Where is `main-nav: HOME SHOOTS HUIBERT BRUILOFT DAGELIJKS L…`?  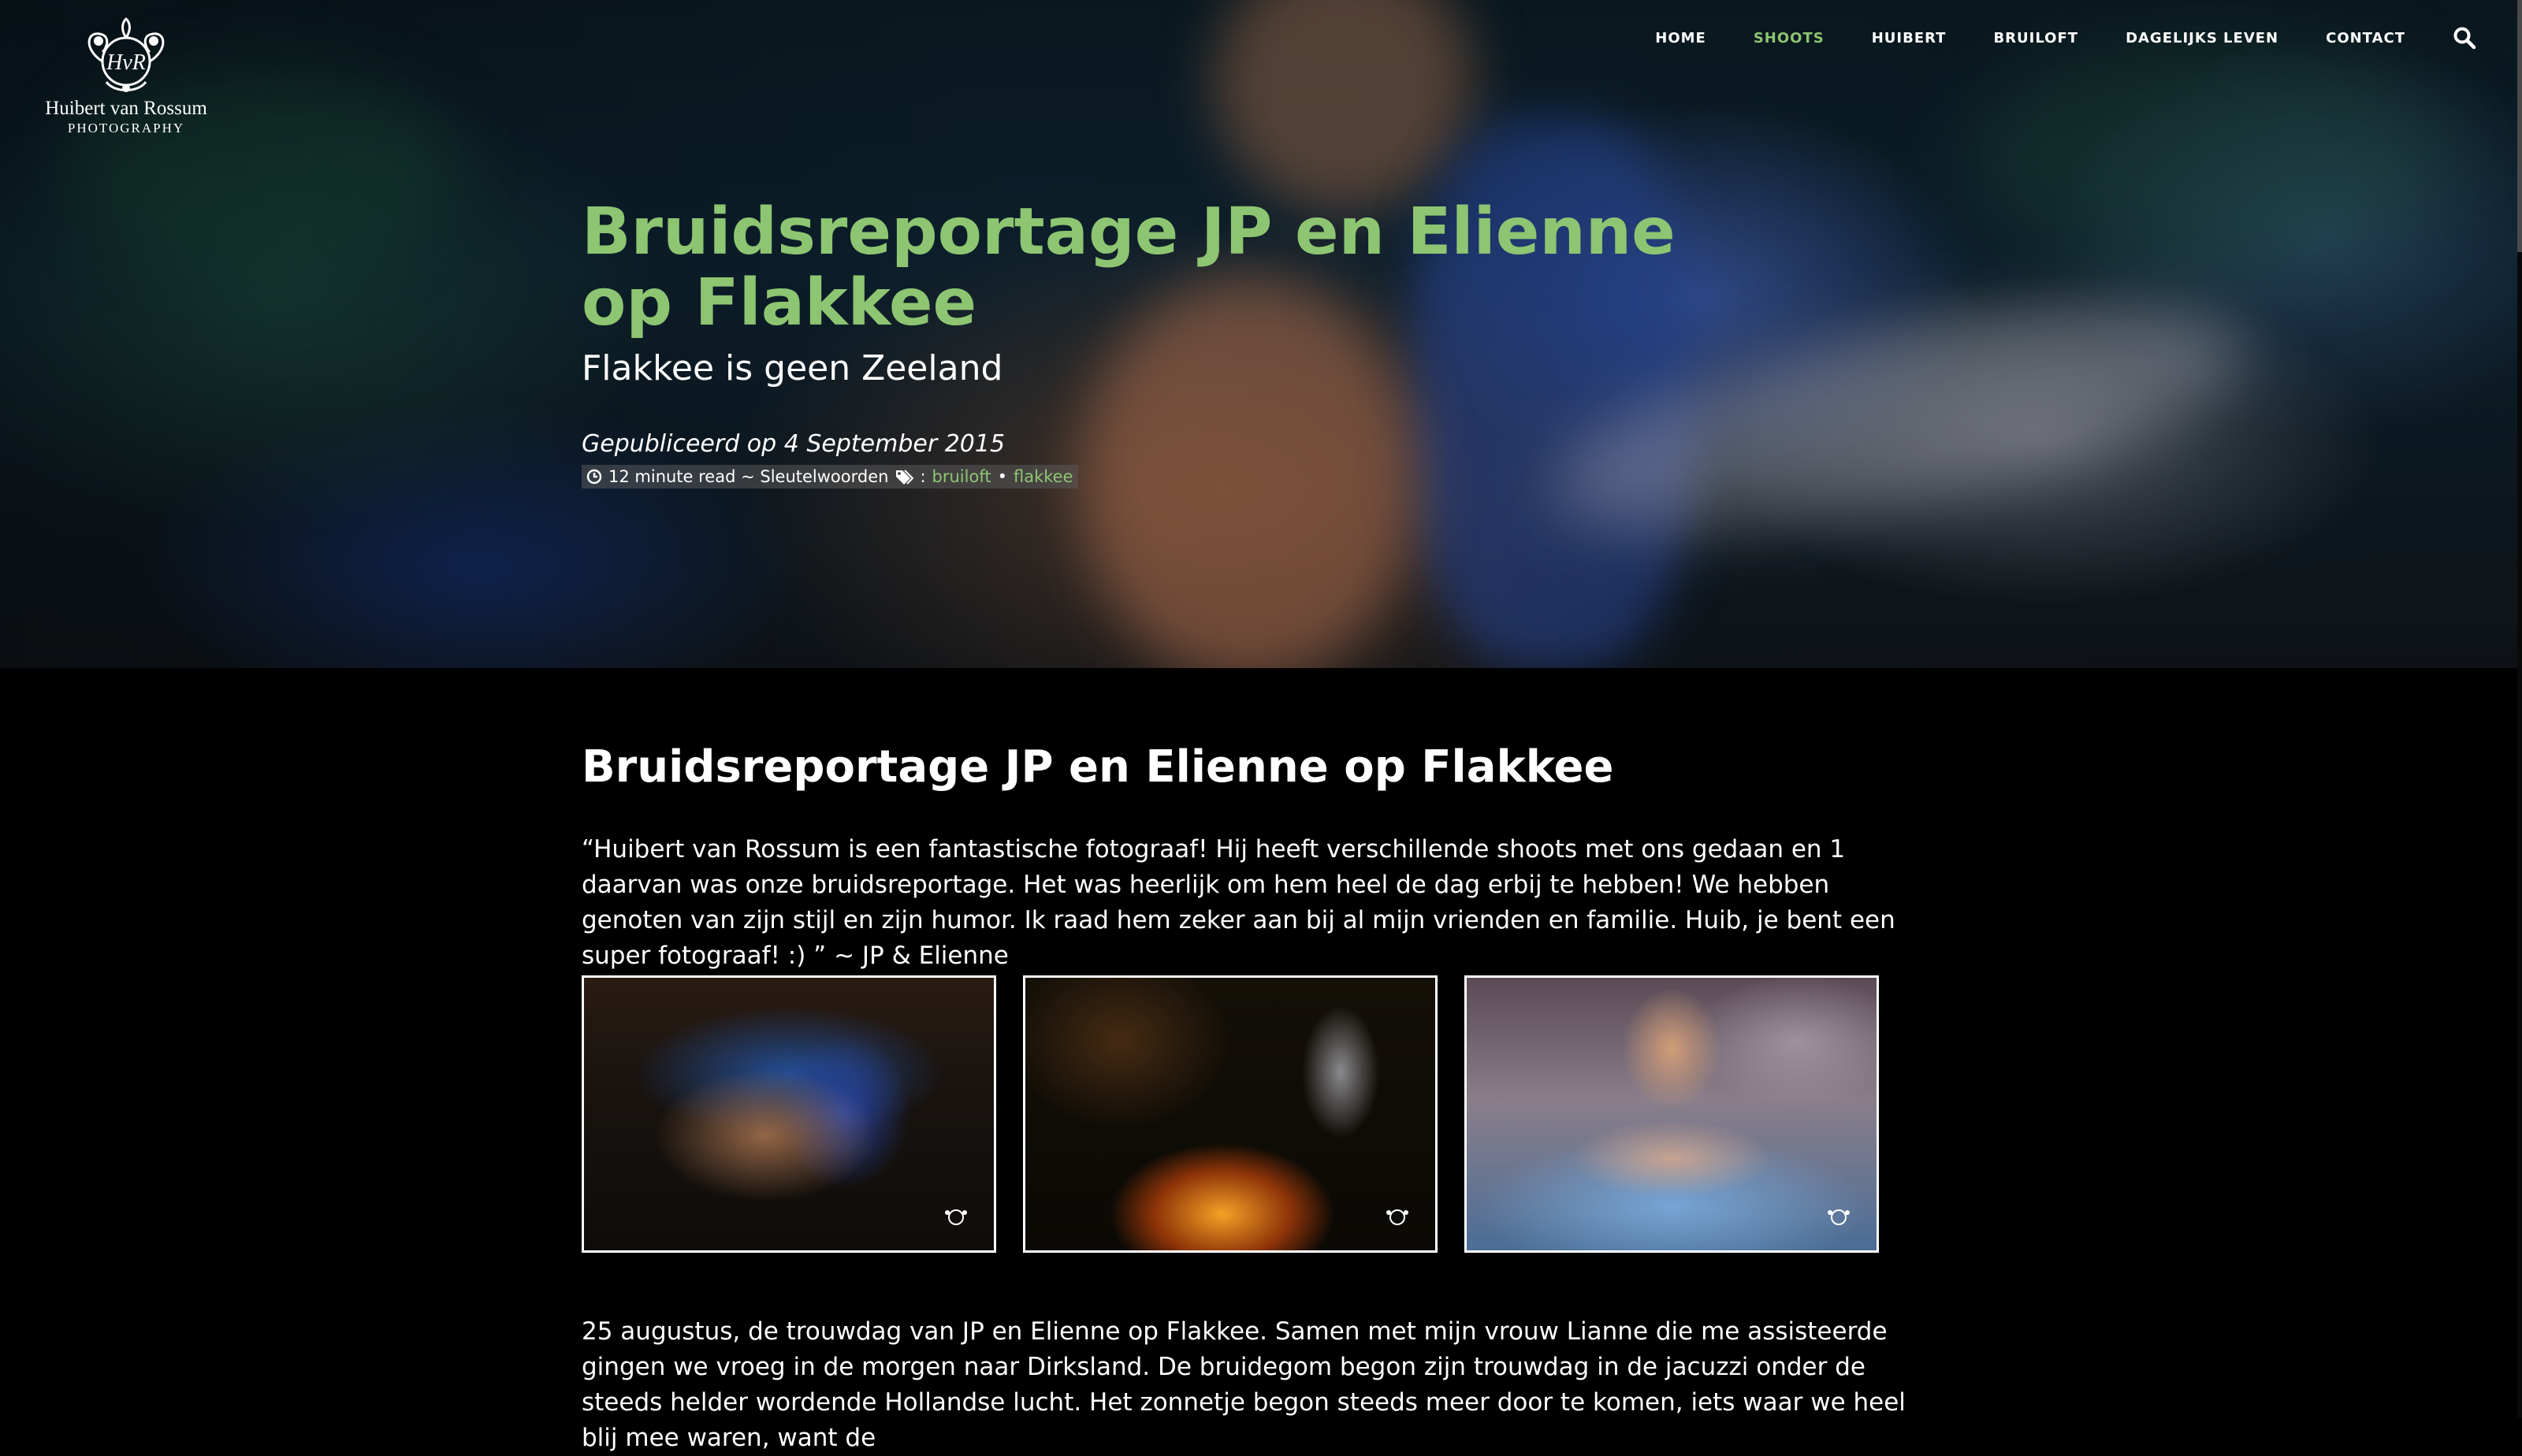 main-nav: HOME SHOOTS HUIBERT BRUILOFT DAGELIJKS L… is located at coordinates (2042, 38).